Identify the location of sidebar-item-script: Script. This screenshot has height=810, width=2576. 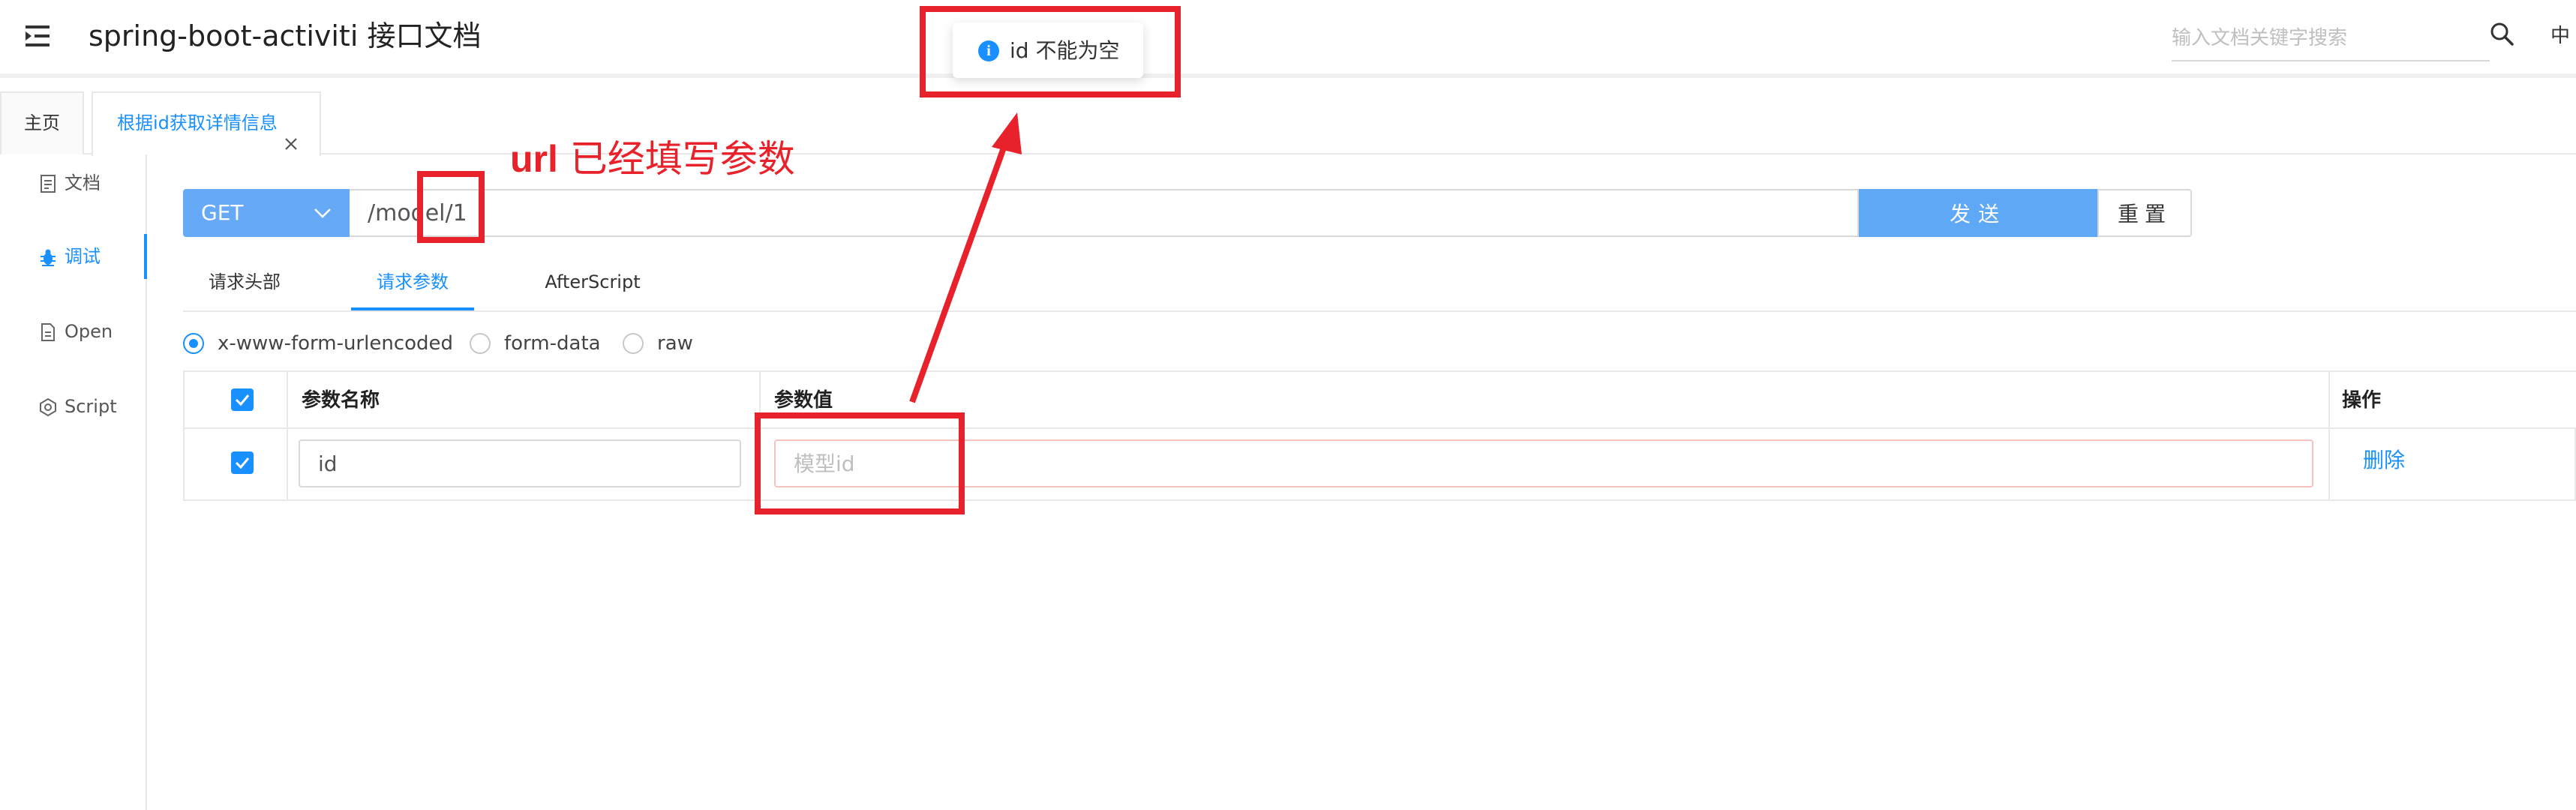
(73, 406).